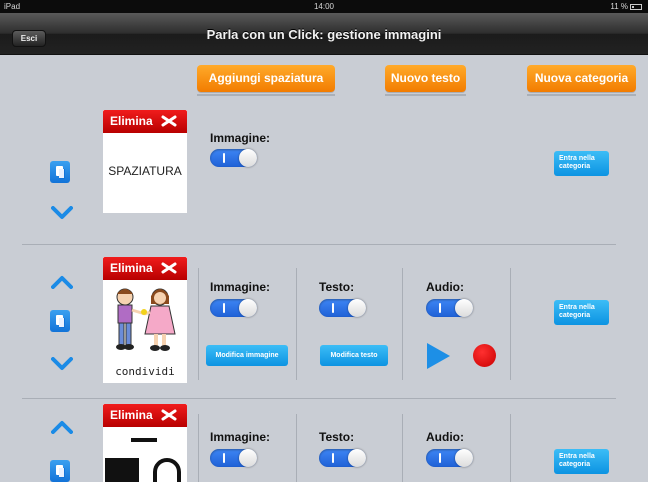 Image resolution: width=648 pixels, height=482 pixels. Describe the element at coordinates (145, 171) in the screenshot. I see `card-word: SPAZIATURA` at that location.